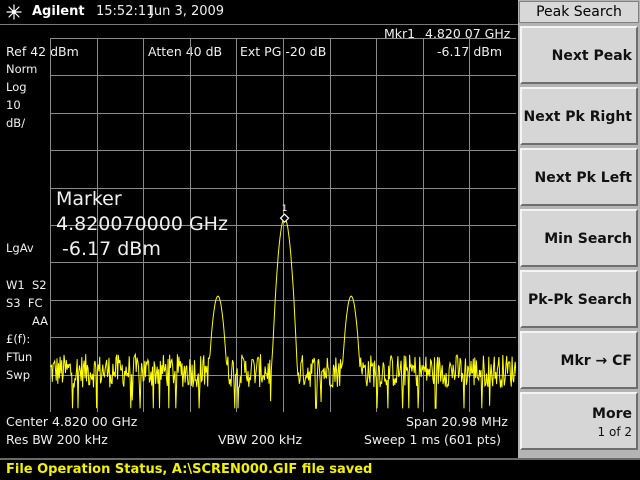  What do you see at coordinates (72, 421) in the screenshot?
I see `center-frequency: Center 4.820 00 GHz` at bounding box center [72, 421].